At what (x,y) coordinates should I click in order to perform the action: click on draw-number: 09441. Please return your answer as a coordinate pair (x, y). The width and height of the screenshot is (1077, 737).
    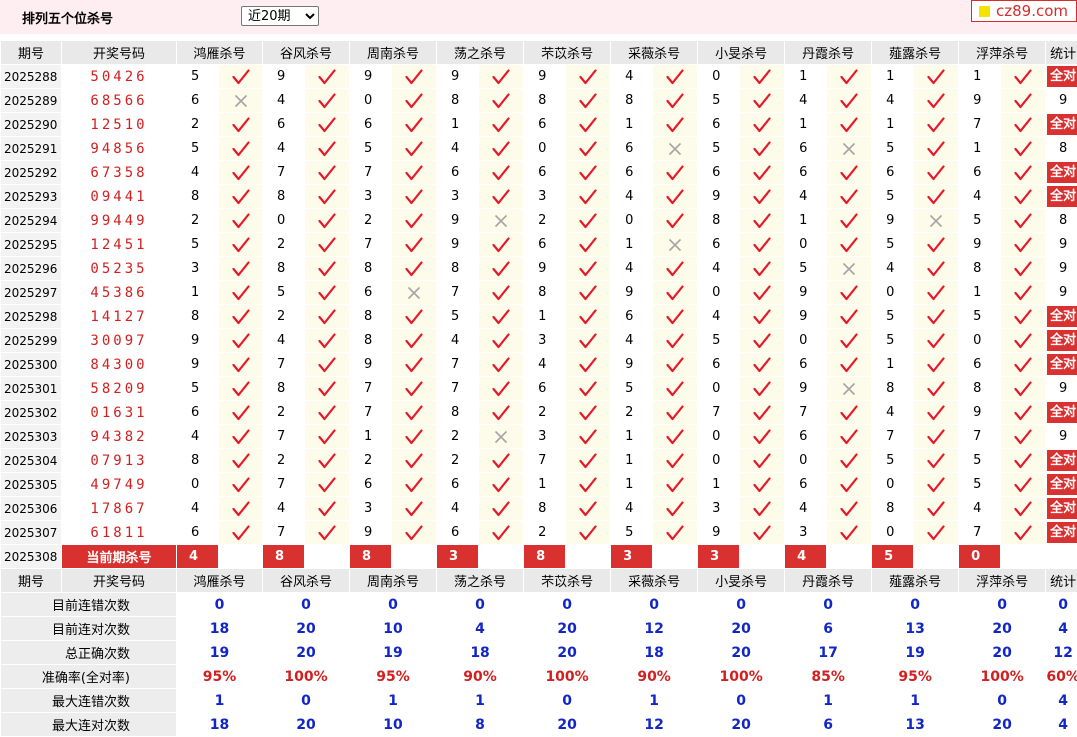
    Looking at the image, I should click on (119, 196).